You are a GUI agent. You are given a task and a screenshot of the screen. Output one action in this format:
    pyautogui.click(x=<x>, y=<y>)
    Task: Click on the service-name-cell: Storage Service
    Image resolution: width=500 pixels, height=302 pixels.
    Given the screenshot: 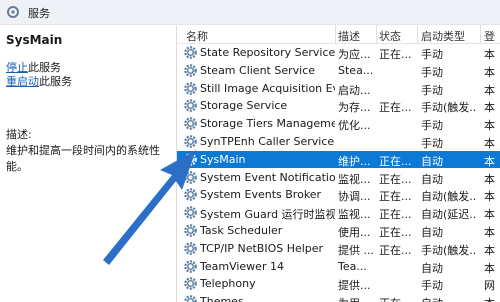 What is the action you would take?
    pyautogui.click(x=244, y=106)
    